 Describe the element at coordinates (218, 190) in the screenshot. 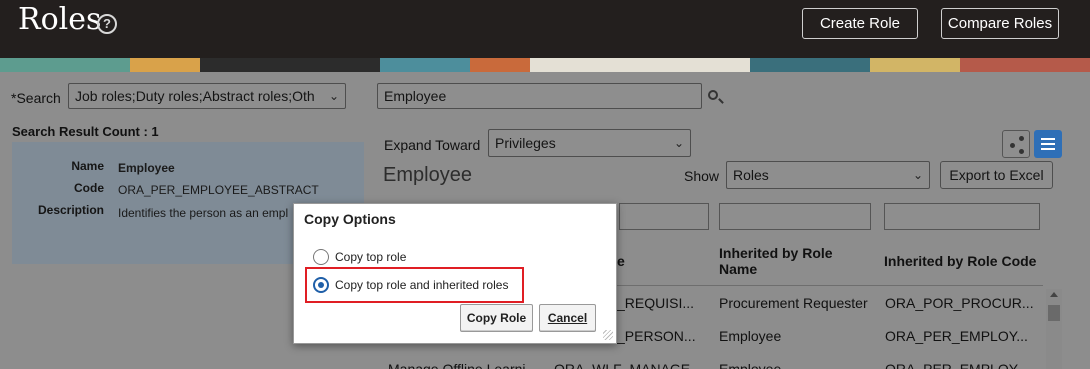

I see `code-value: ORA_PER_EMPLOYEE_ABSTRACT` at that location.